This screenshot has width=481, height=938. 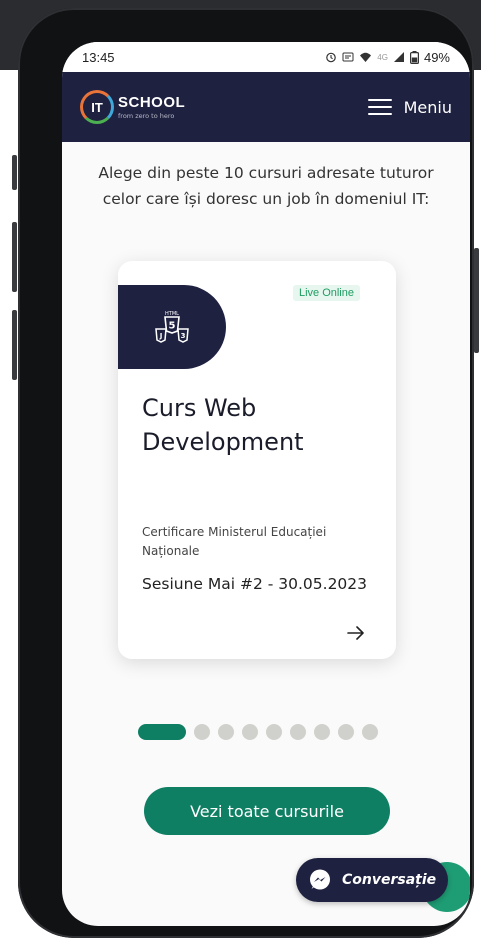 What do you see at coordinates (97, 107) in the screenshot?
I see `logo-mark: IT` at bounding box center [97, 107].